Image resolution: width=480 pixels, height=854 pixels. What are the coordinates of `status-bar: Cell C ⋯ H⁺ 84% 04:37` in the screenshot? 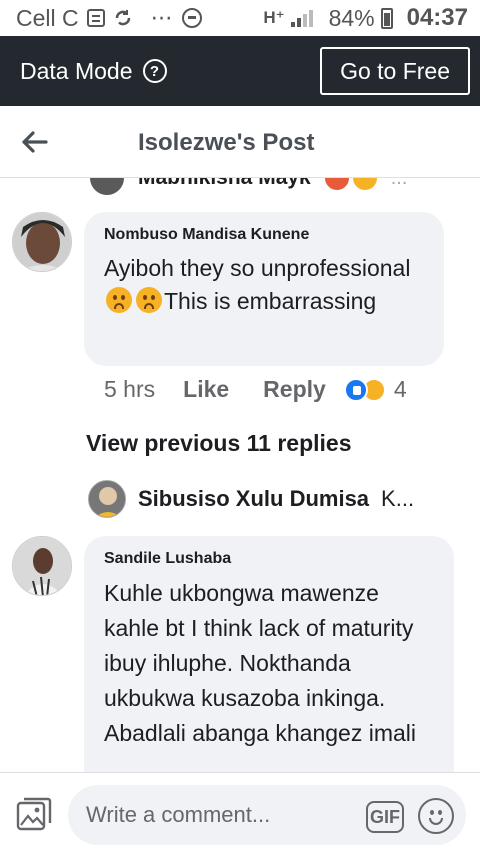 It's located at (240, 18).